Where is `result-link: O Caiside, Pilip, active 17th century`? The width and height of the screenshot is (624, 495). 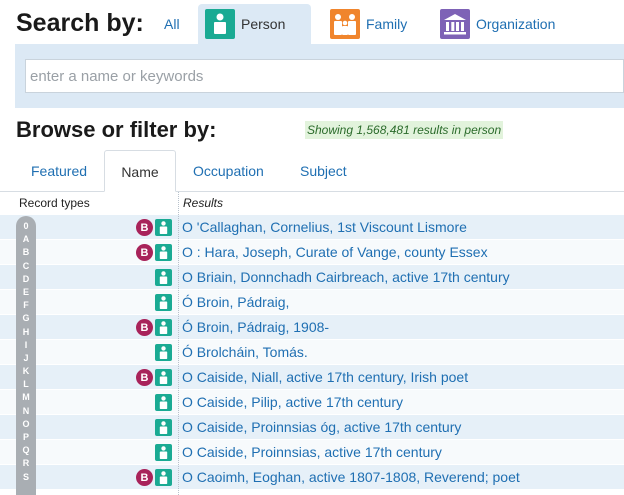 result-link: O Caiside, Pilip, active 17th century is located at coordinates (292, 402).